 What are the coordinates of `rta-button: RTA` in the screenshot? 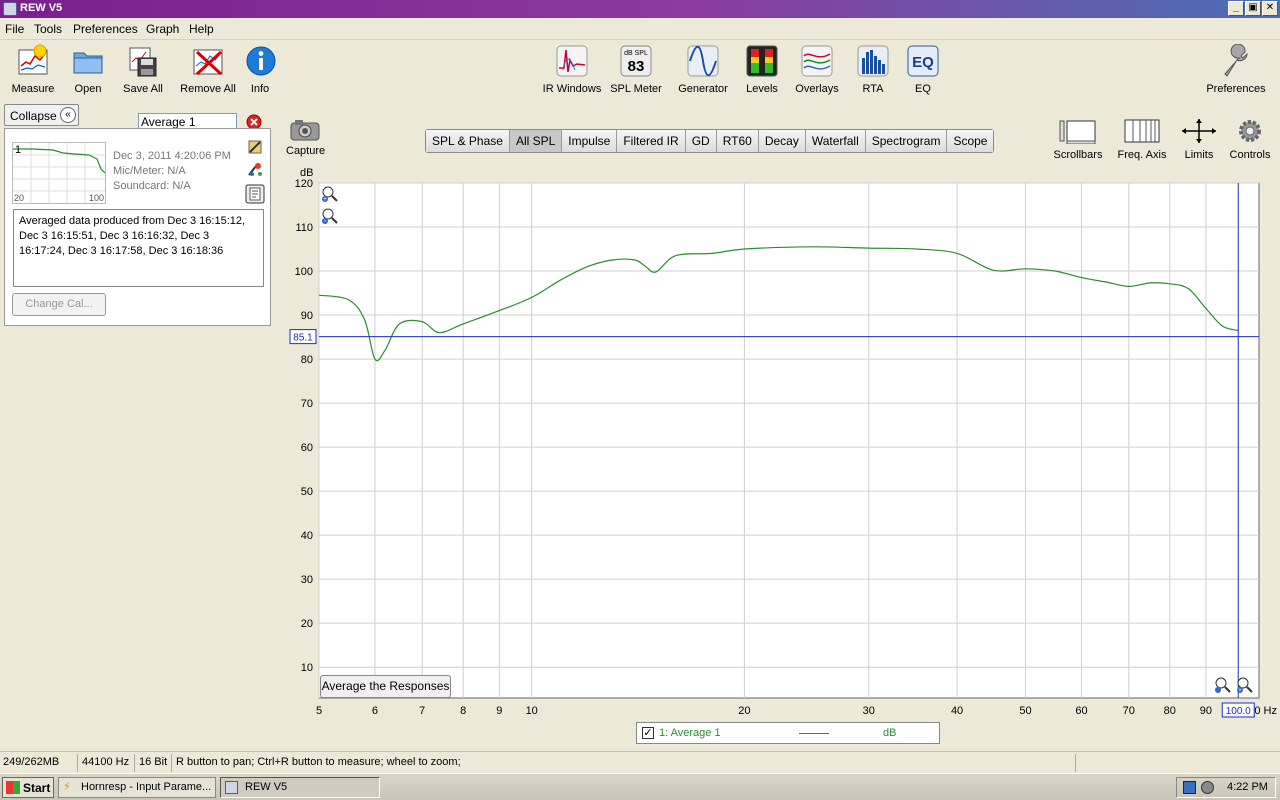 It's located at (873, 69).